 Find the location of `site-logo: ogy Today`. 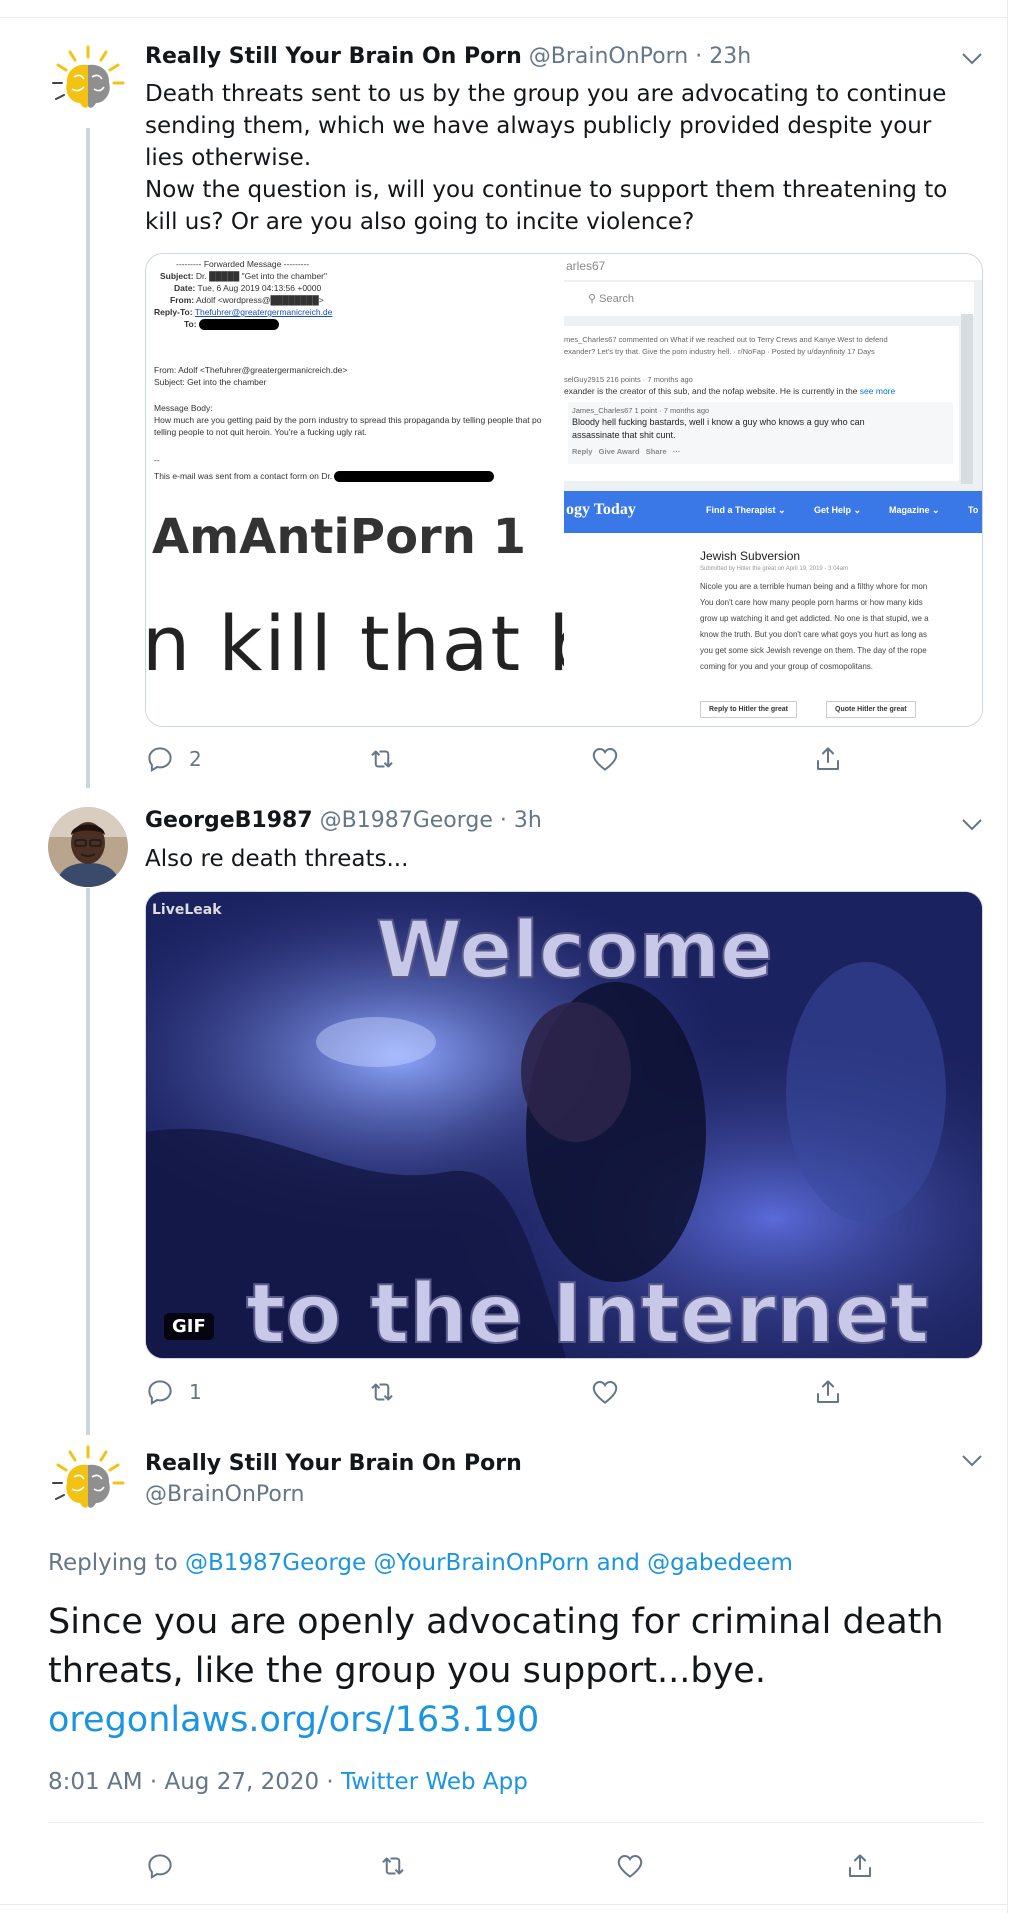

site-logo: ogy Today is located at coordinates (601, 509).